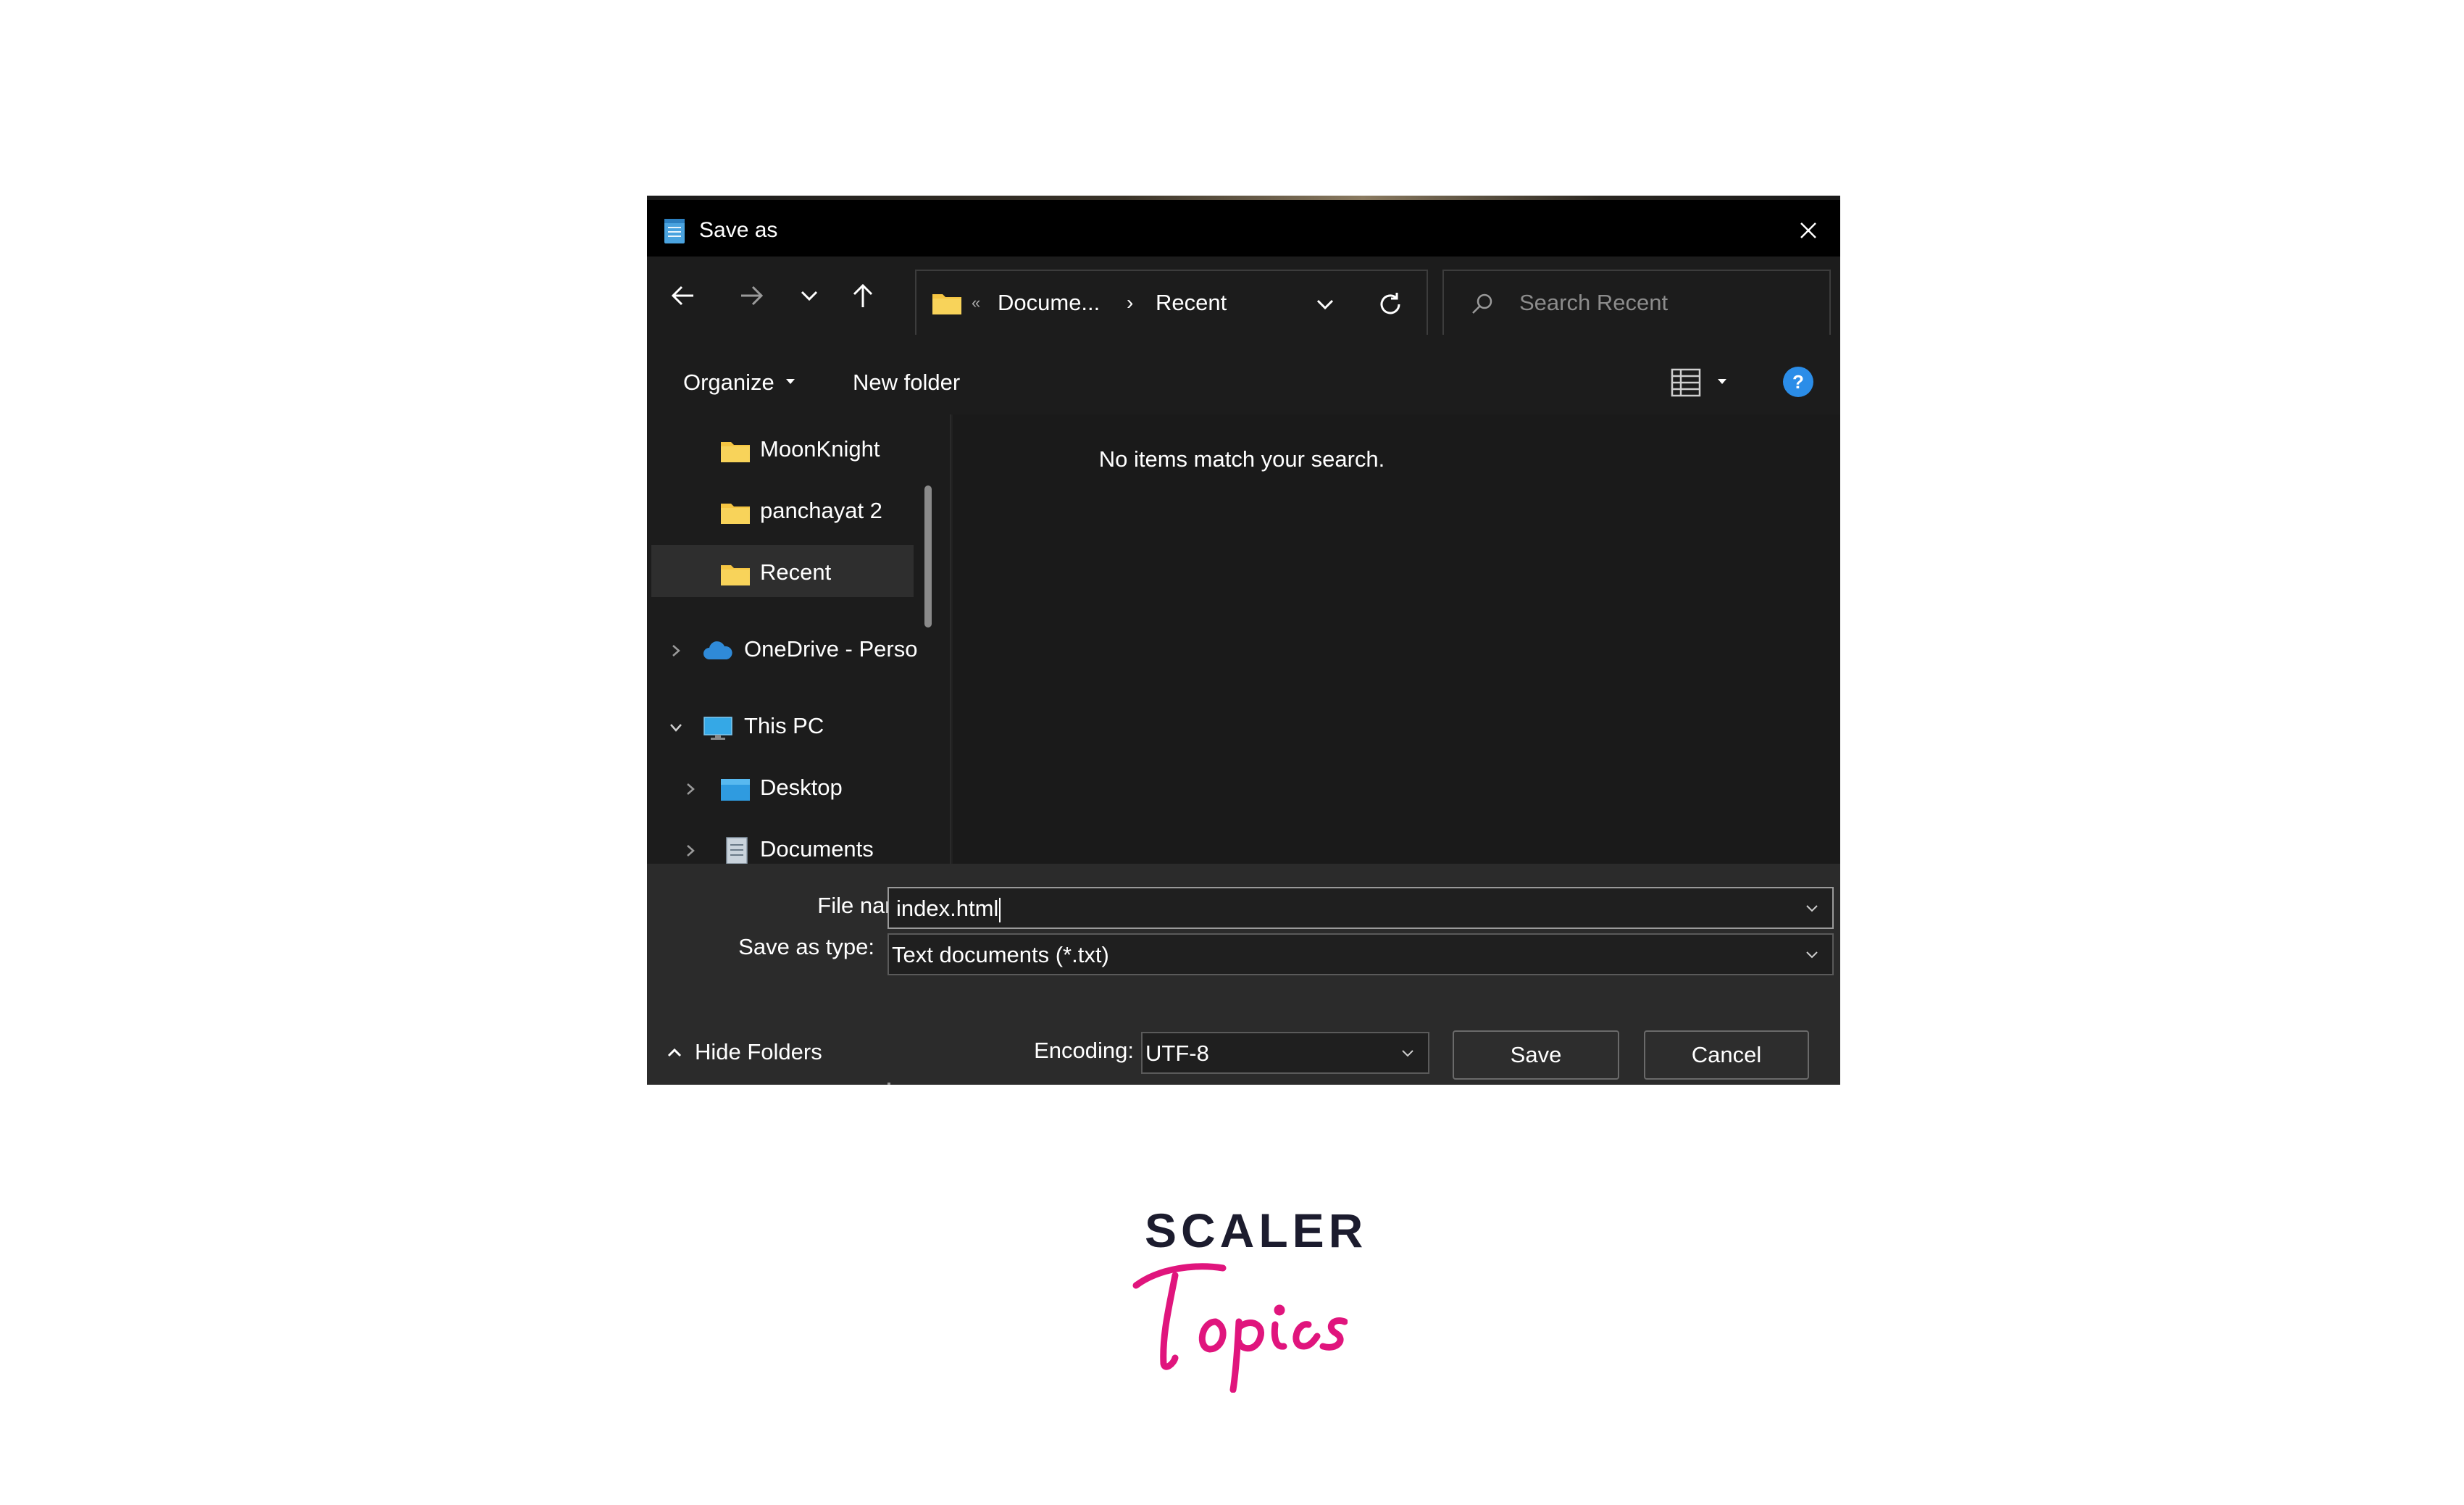  Describe the element at coordinates (735, 790) in the screenshot. I see `desktop-folder-icon` at that location.